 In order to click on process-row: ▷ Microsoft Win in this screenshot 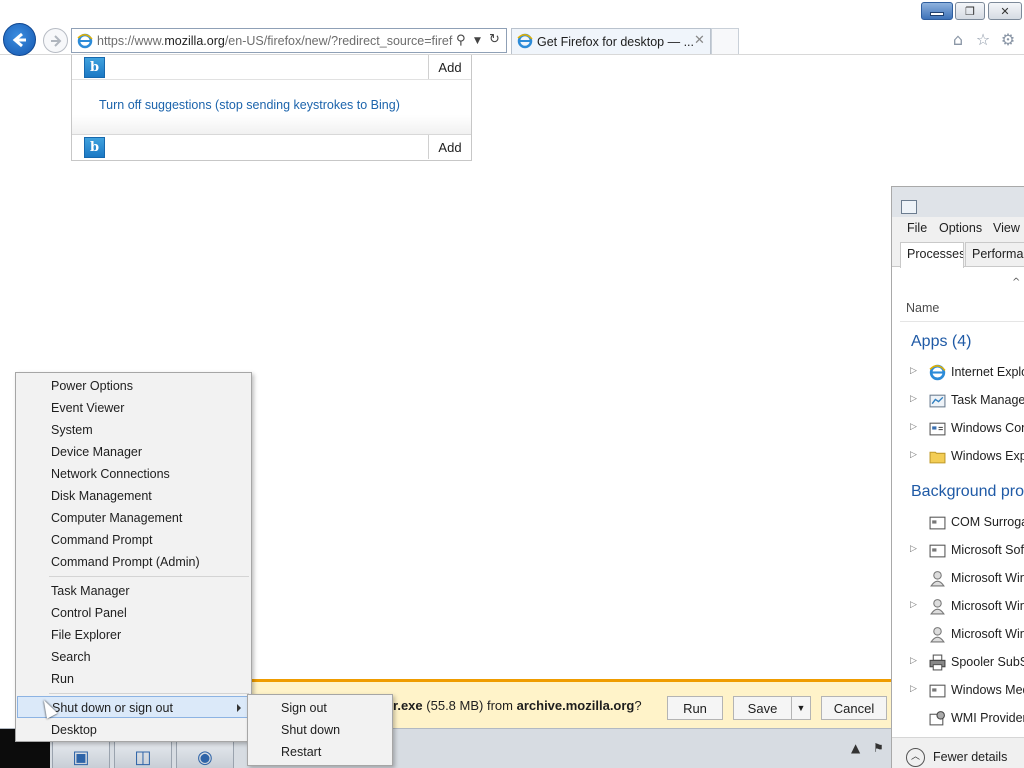, I will do `click(962, 607)`.